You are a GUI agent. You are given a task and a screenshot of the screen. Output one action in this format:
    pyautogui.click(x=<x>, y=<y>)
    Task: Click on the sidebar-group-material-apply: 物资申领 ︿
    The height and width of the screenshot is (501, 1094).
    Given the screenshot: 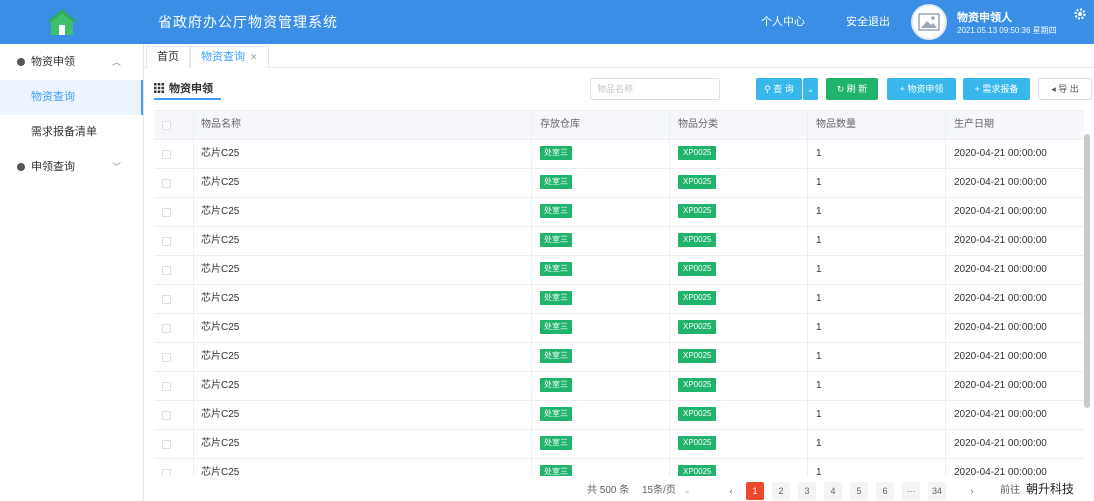 What is the action you would take?
    pyautogui.click(x=71, y=62)
    